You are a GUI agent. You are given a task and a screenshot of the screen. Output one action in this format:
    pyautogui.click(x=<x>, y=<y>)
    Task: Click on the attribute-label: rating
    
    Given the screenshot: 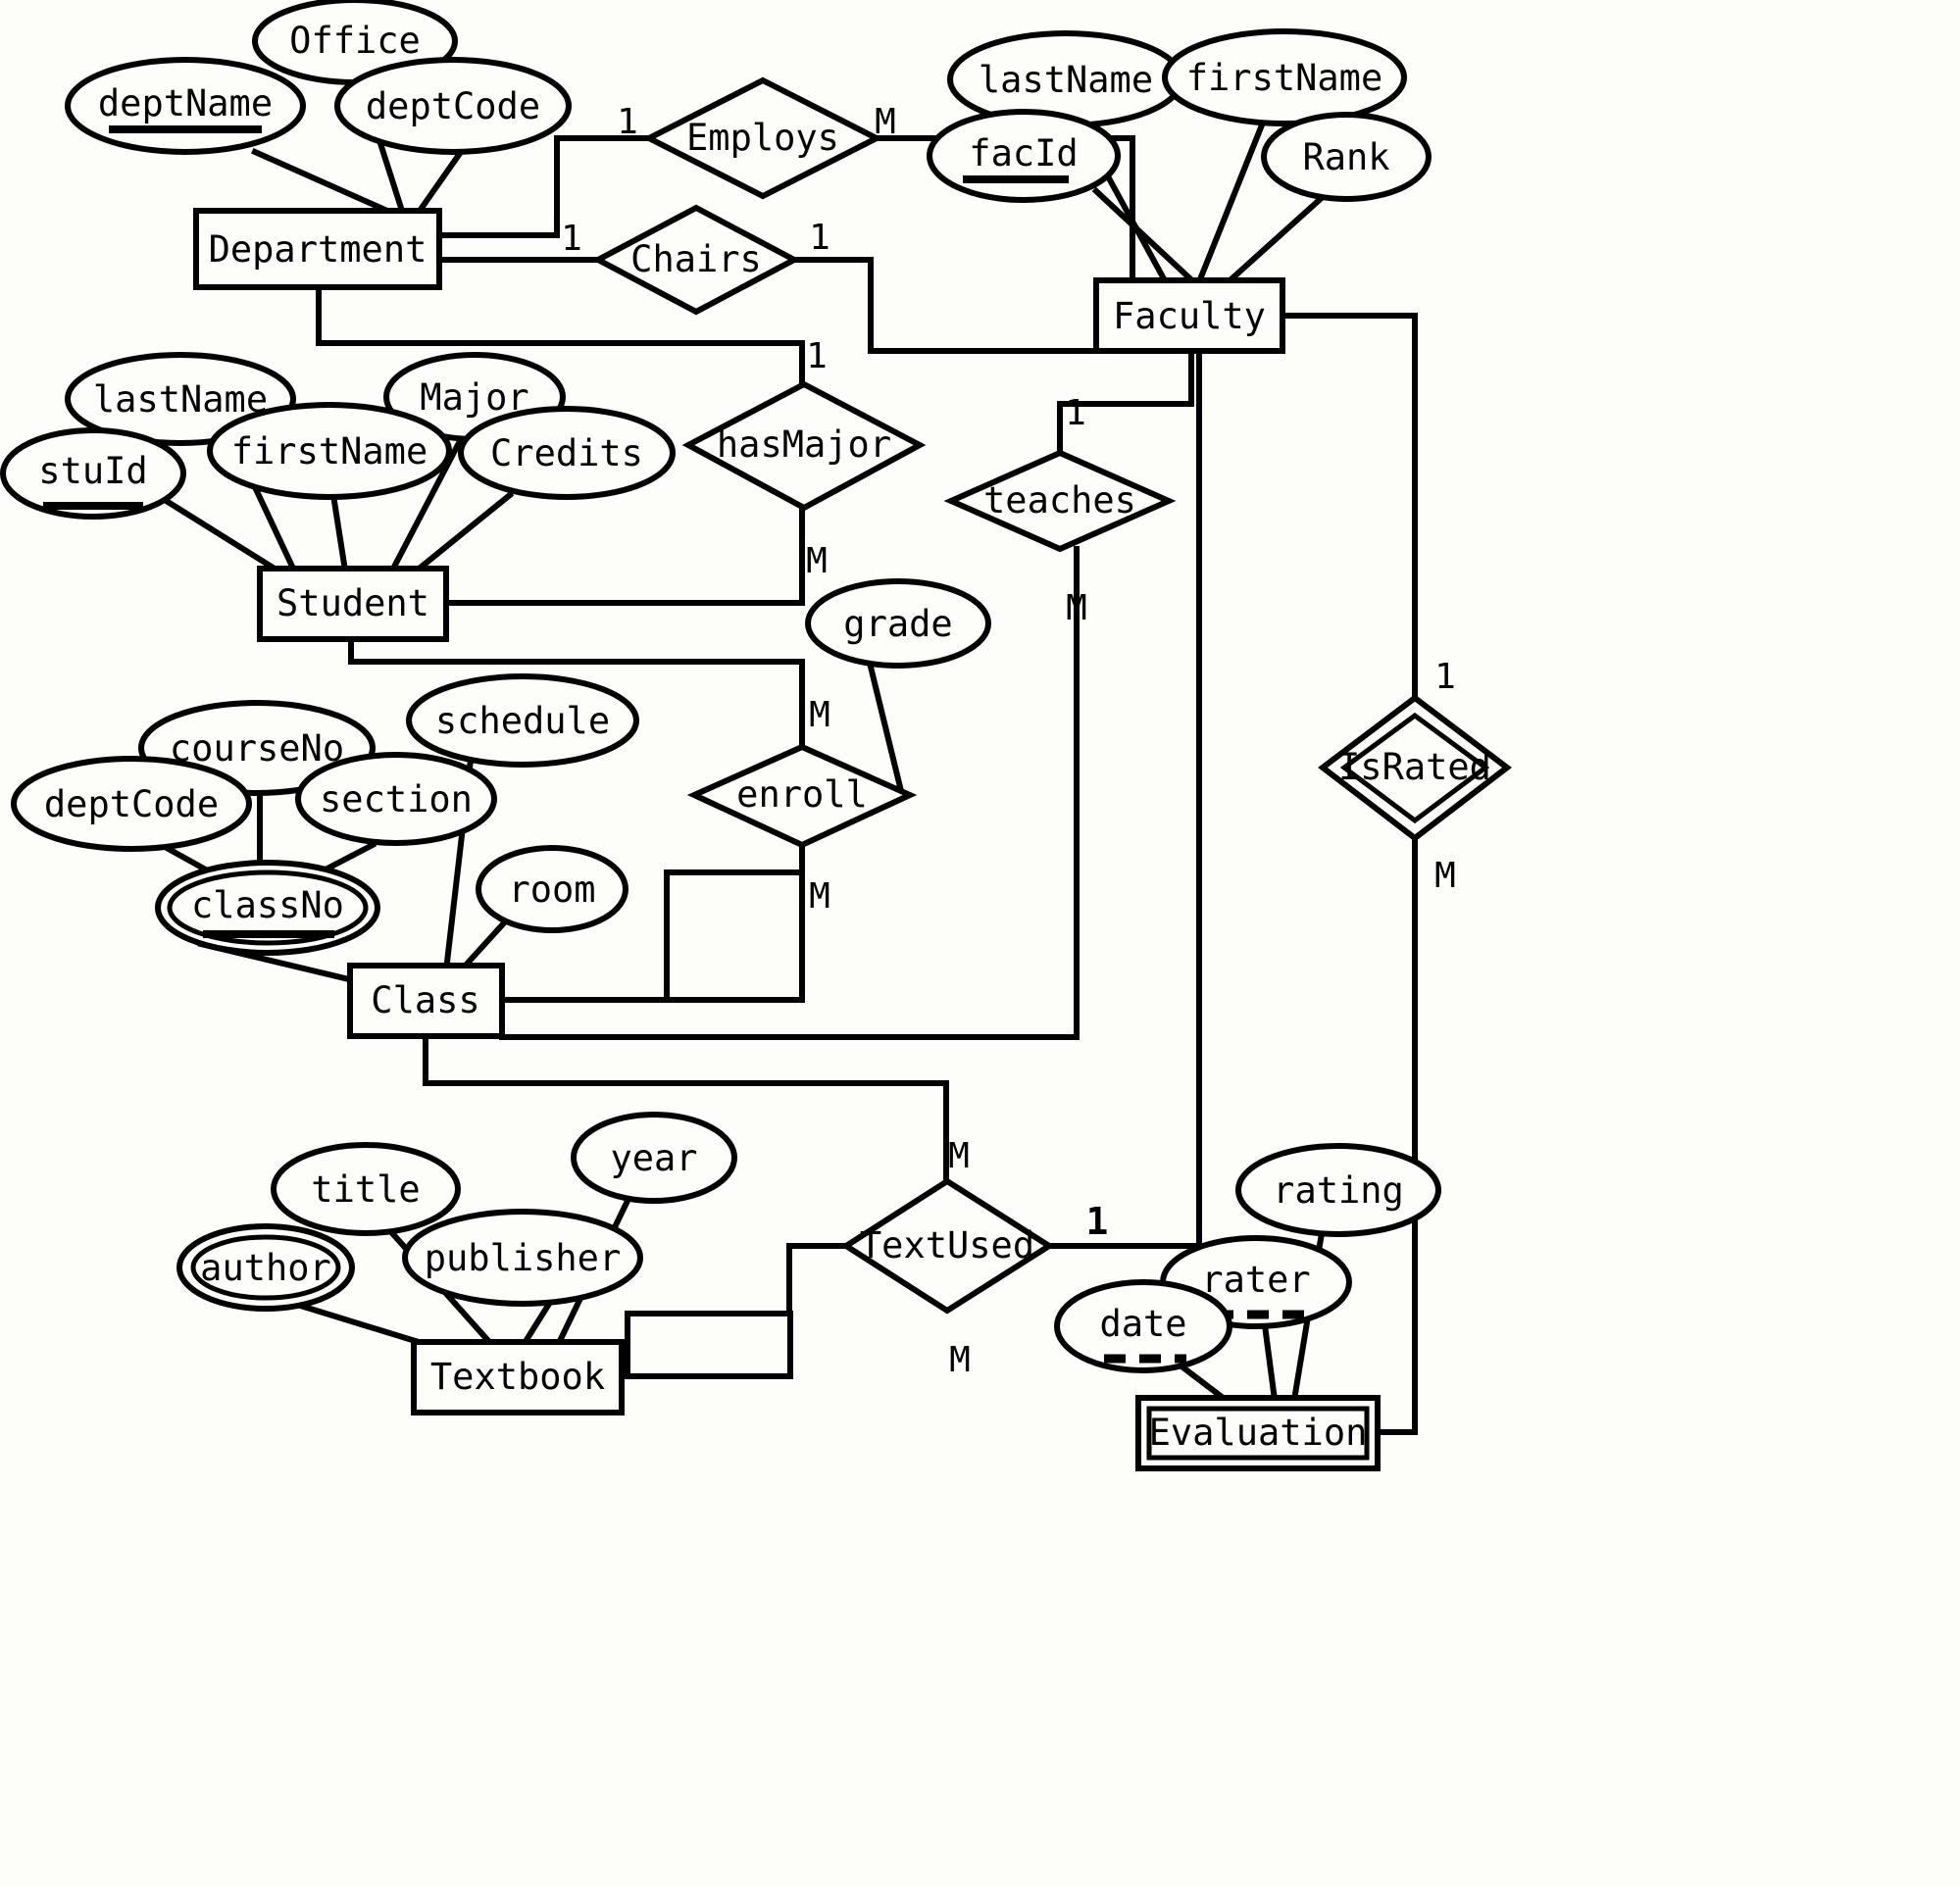 What is the action you would take?
    pyautogui.click(x=1338, y=1190)
    